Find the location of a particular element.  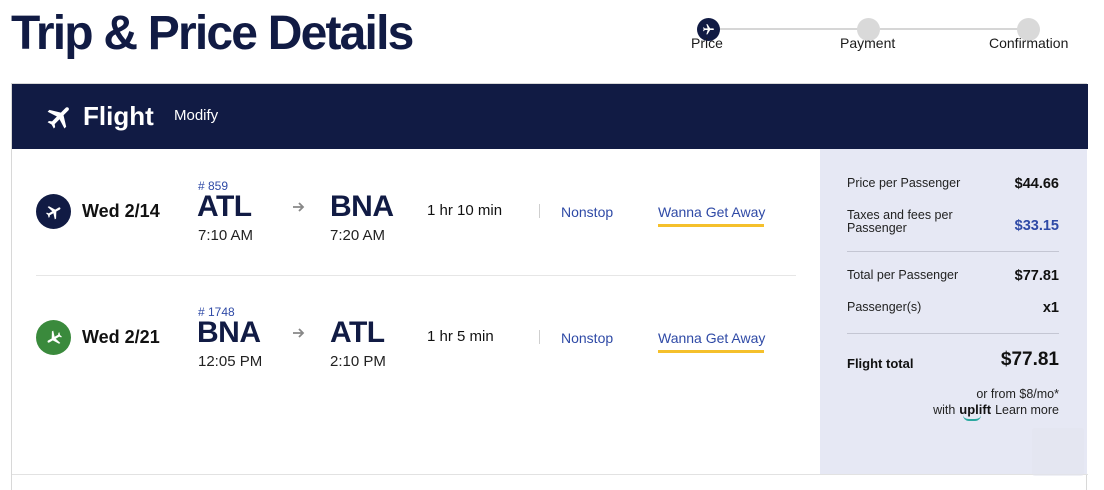

flight-duration: 1 hr 5 min is located at coordinates (460, 336).